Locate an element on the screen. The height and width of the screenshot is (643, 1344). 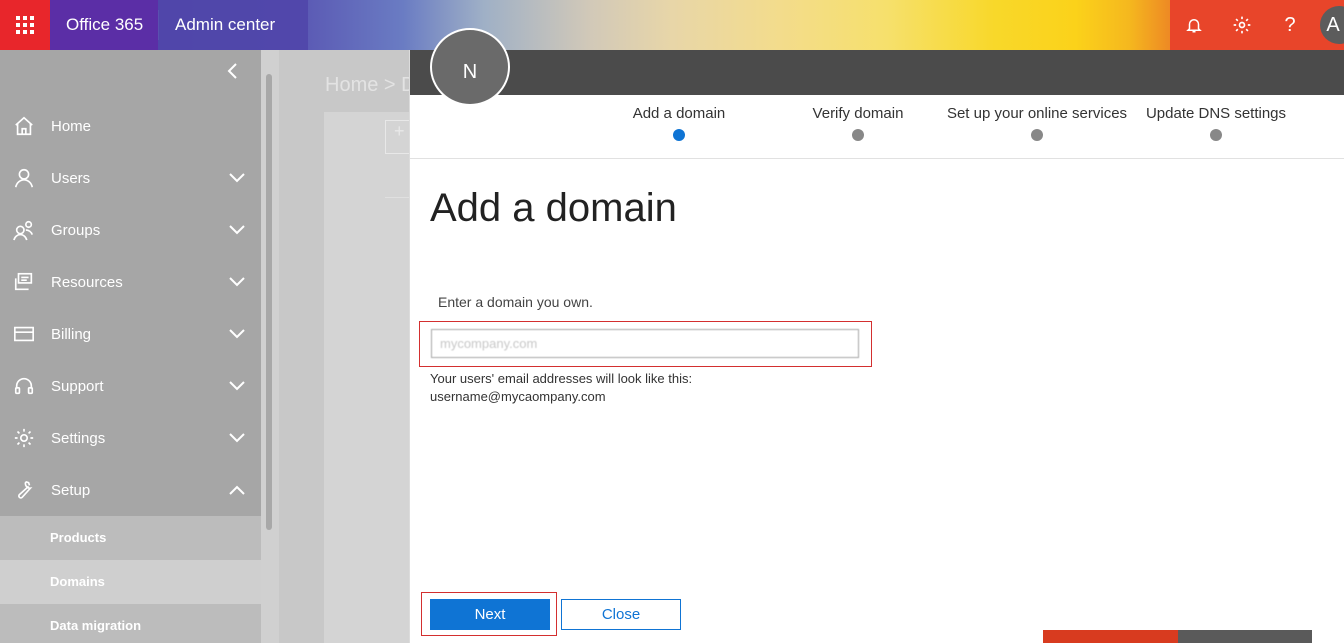
sidebar-subitem-data-migration: Data migration is located at coordinates (130, 623).